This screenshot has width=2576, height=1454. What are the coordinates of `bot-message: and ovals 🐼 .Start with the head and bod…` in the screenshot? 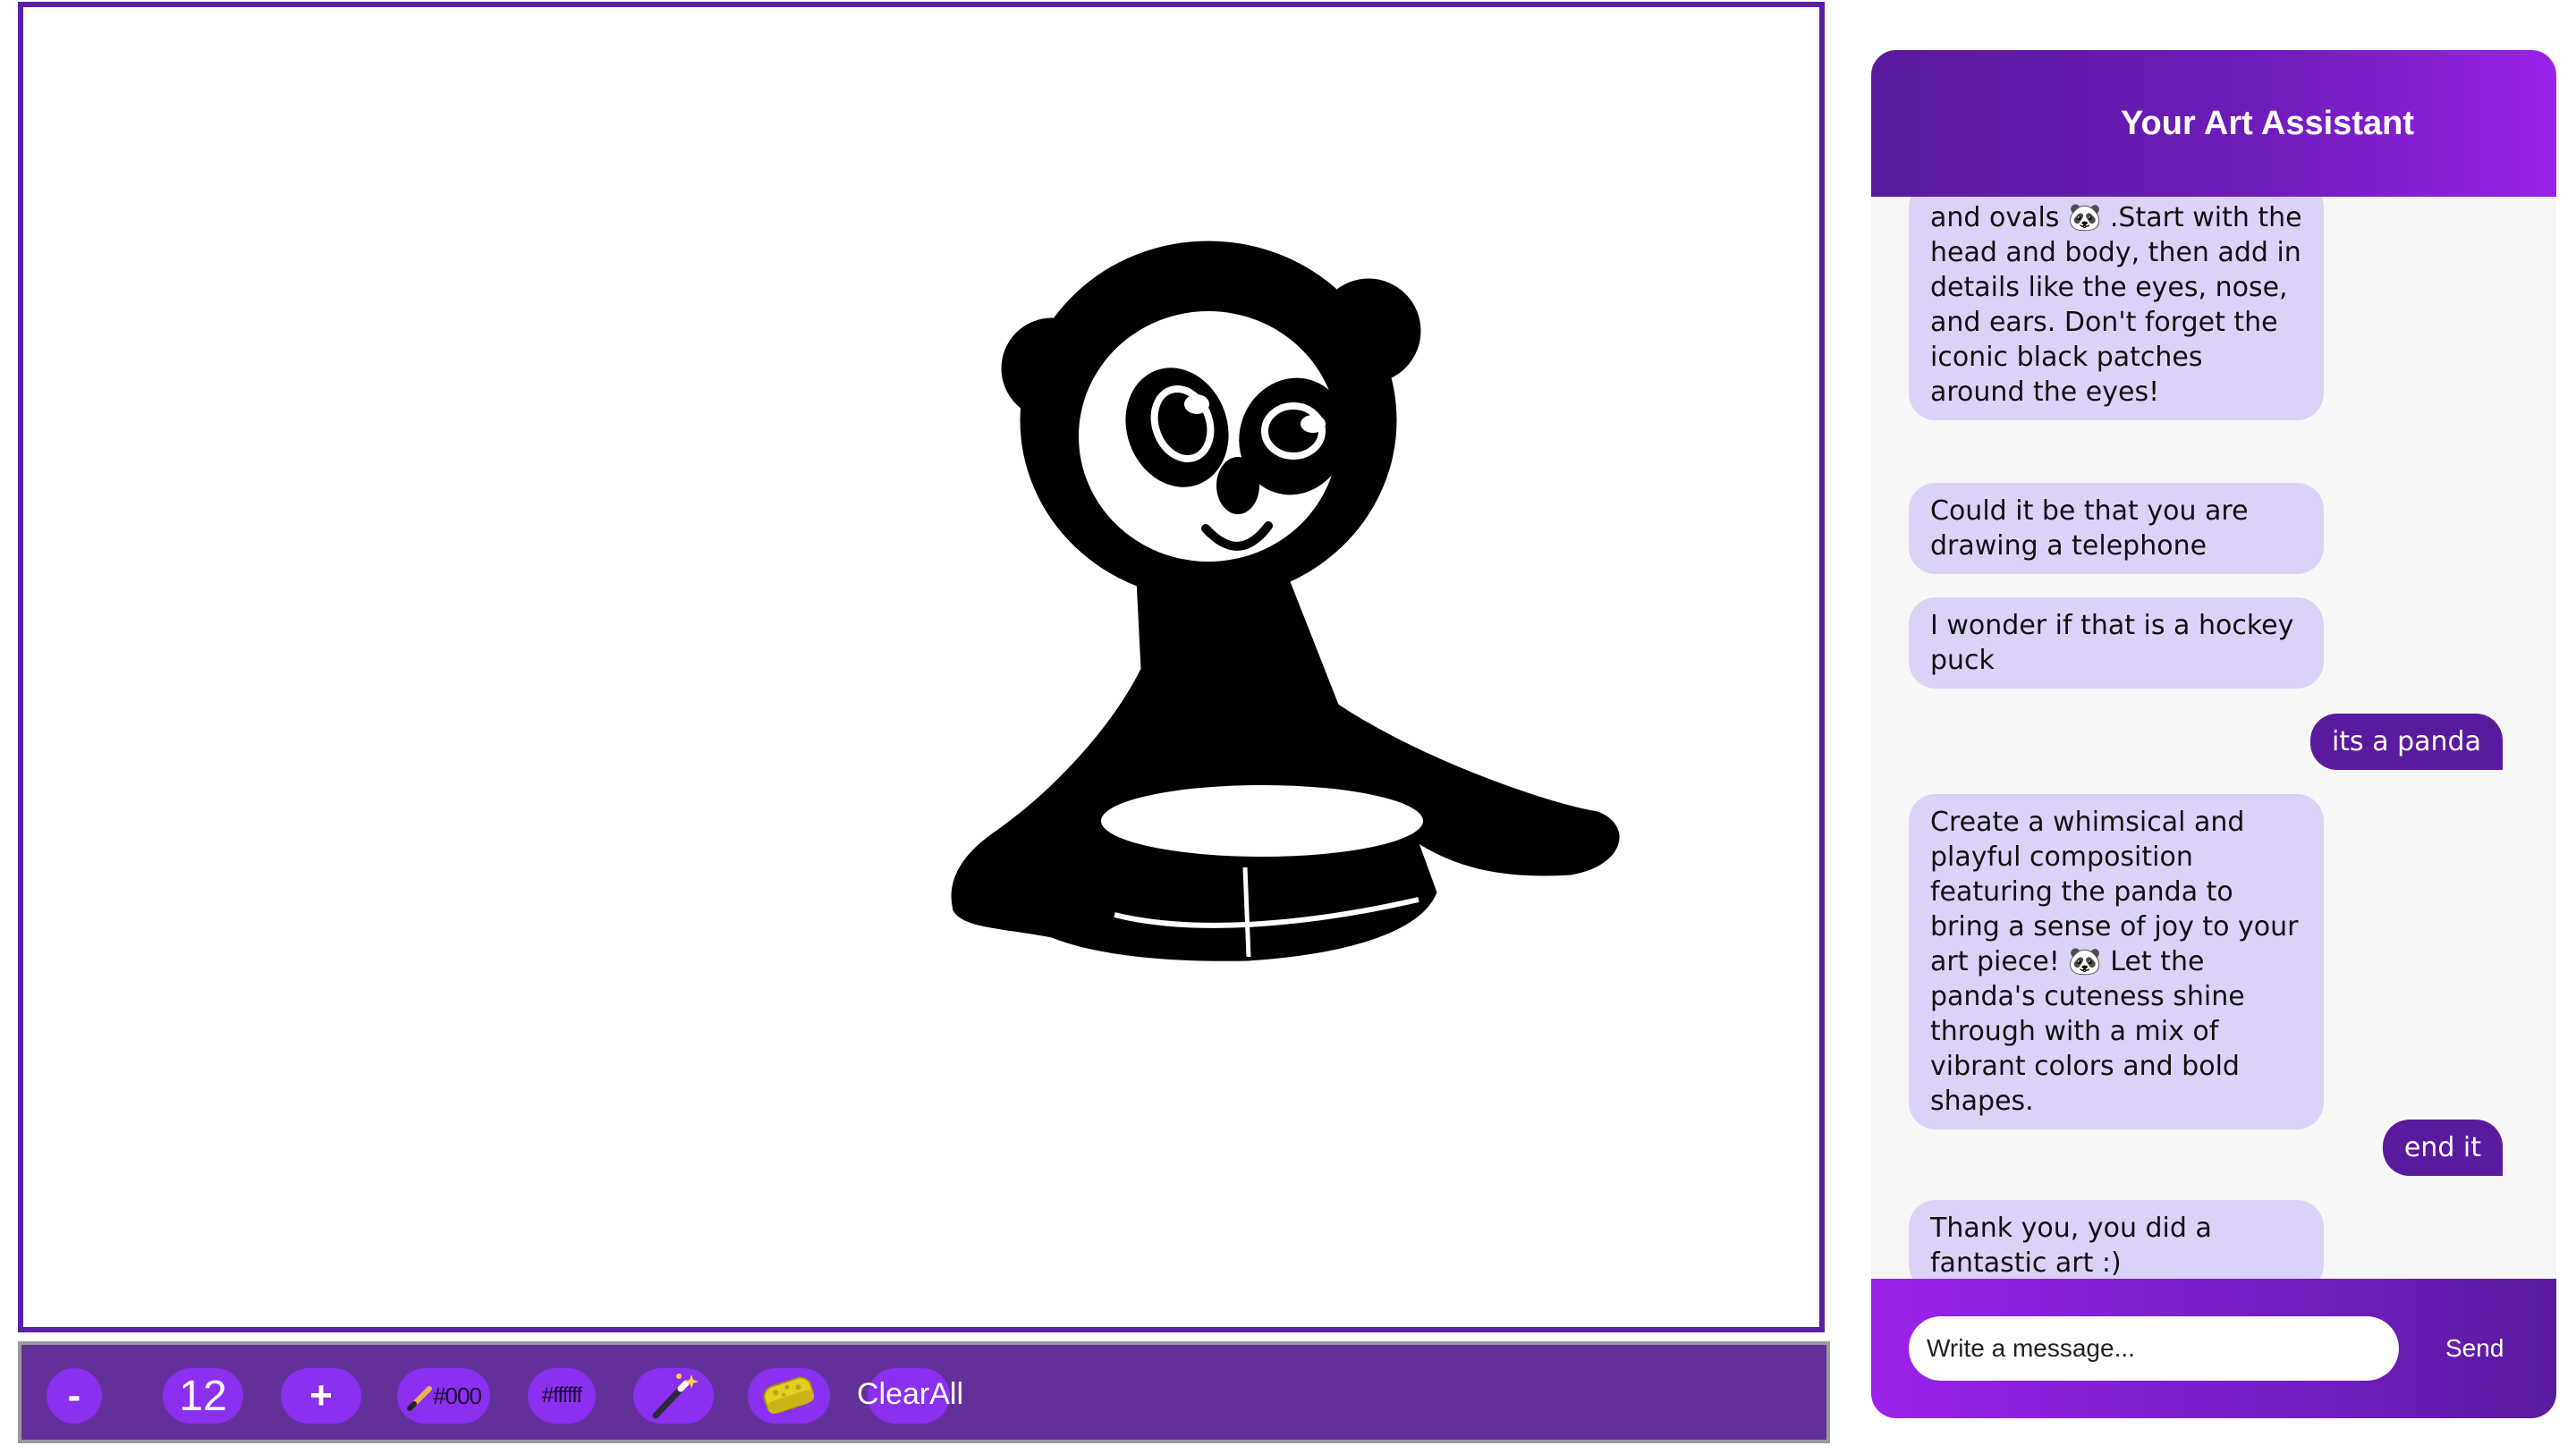 It's located at (2116, 308).